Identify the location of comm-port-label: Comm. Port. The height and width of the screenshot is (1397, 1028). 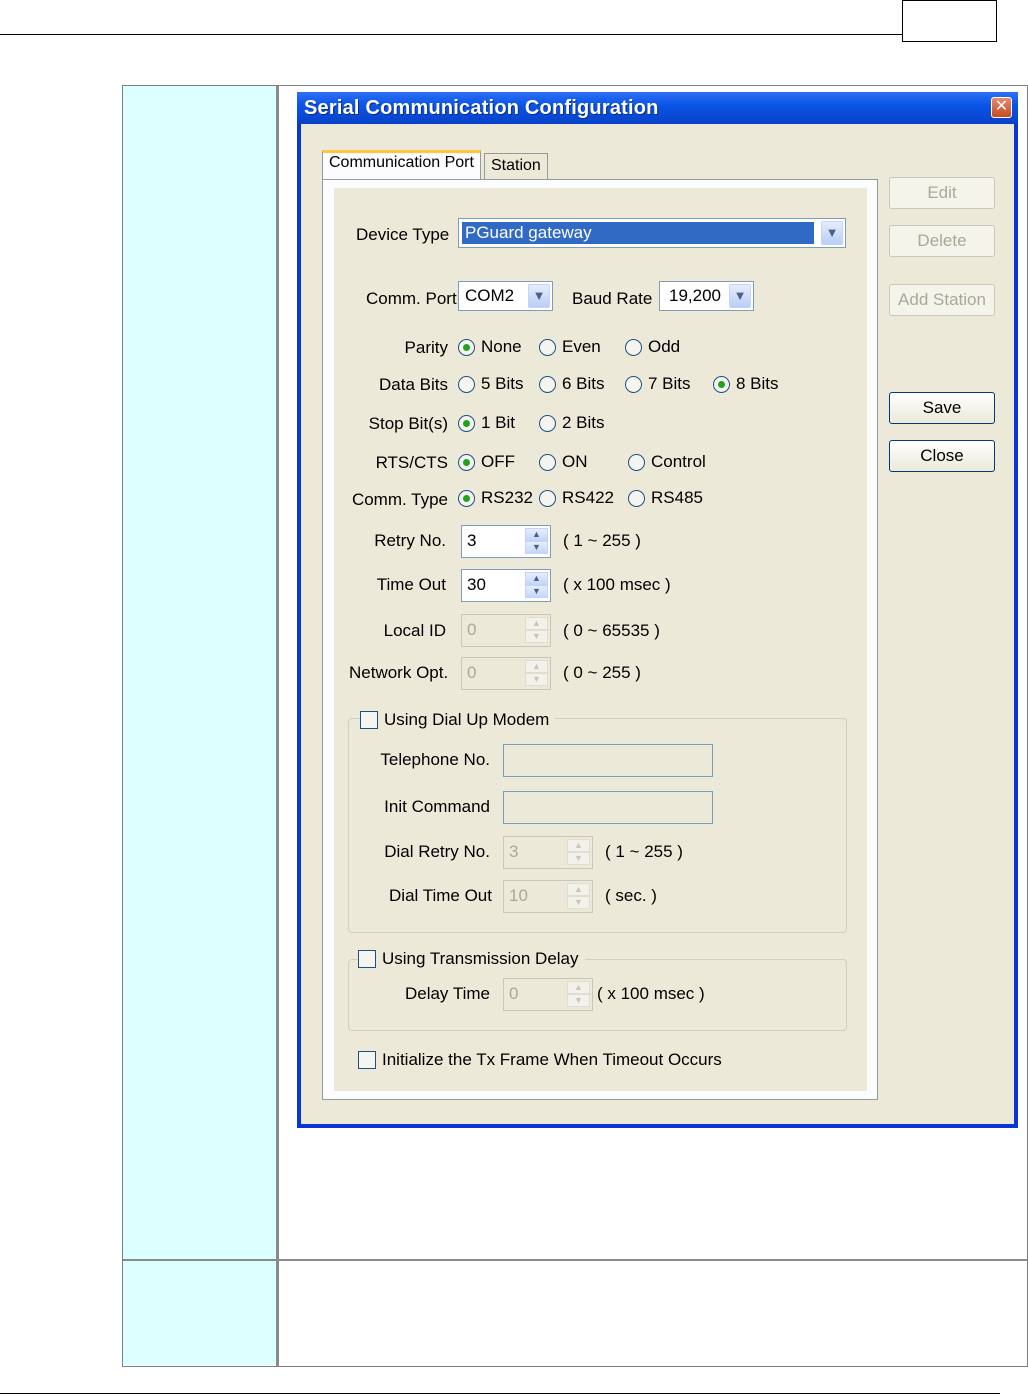
(411, 298).